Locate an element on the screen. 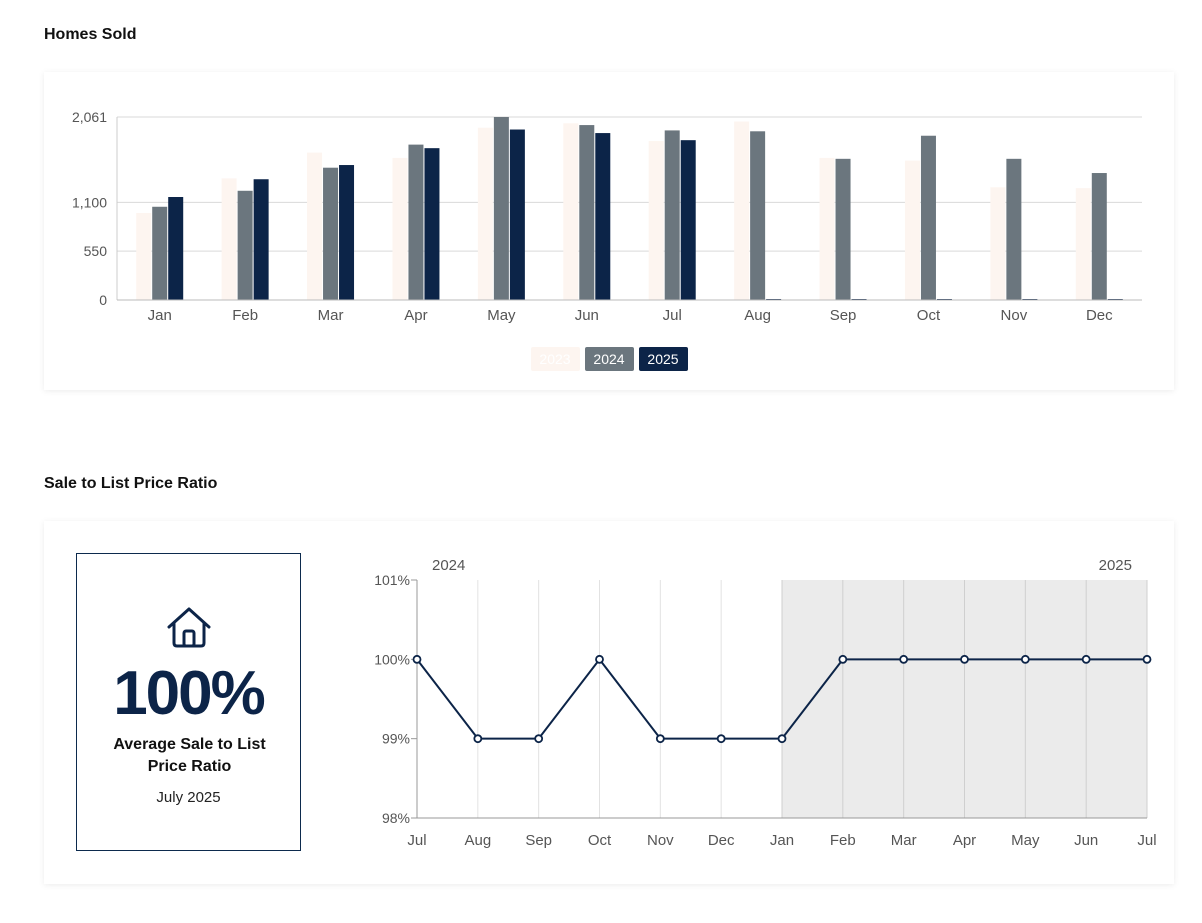  bar-2025-jan is located at coordinates (176, 248).